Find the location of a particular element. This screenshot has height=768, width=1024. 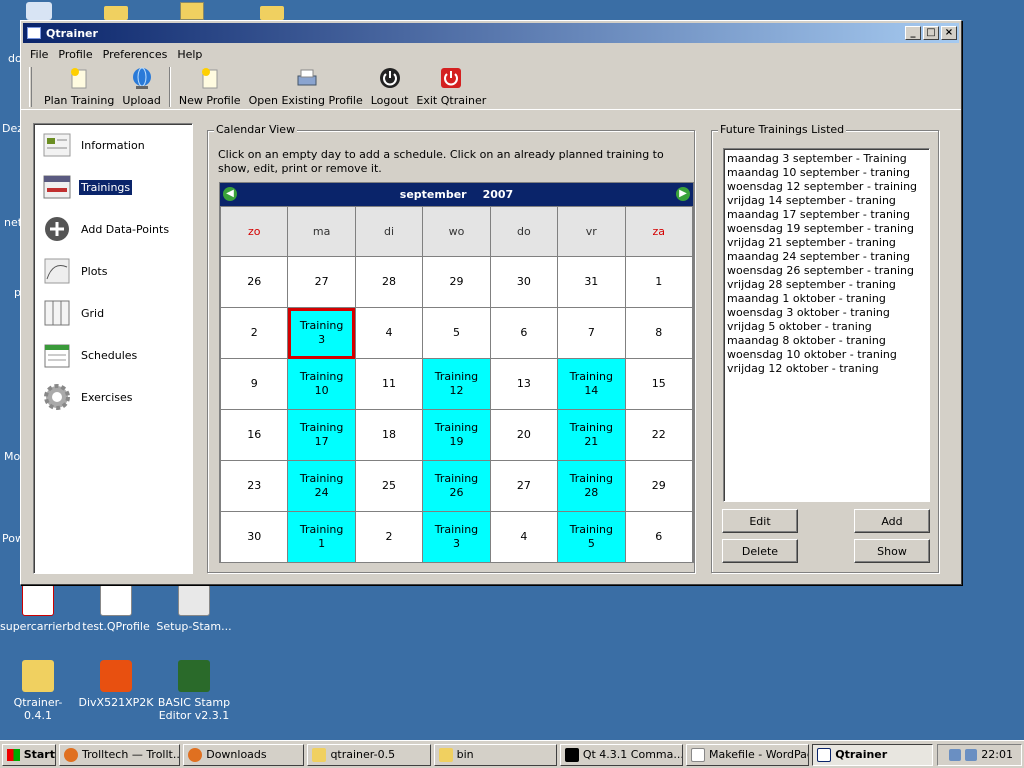

calendar-day: 9 is located at coordinates (254, 384).